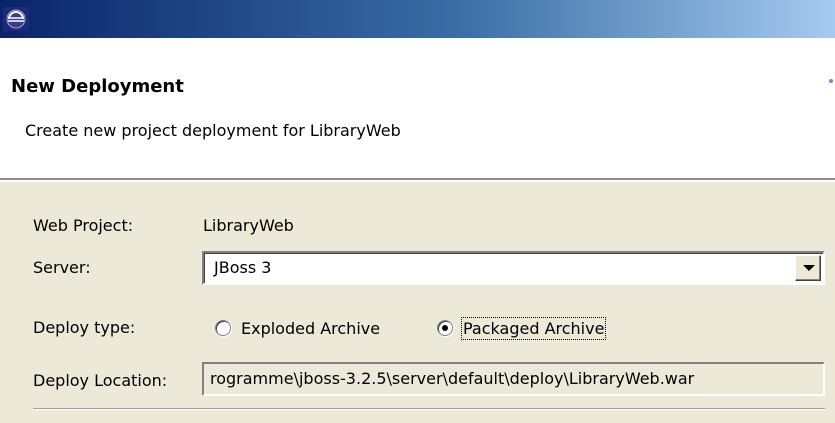  Describe the element at coordinates (223, 328) in the screenshot. I see `radio-button-icon` at that location.